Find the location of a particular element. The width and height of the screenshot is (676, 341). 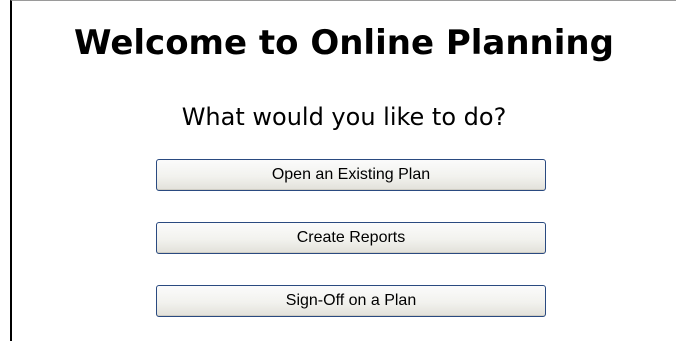

create-reports-button: Create Reports is located at coordinates (351, 238).